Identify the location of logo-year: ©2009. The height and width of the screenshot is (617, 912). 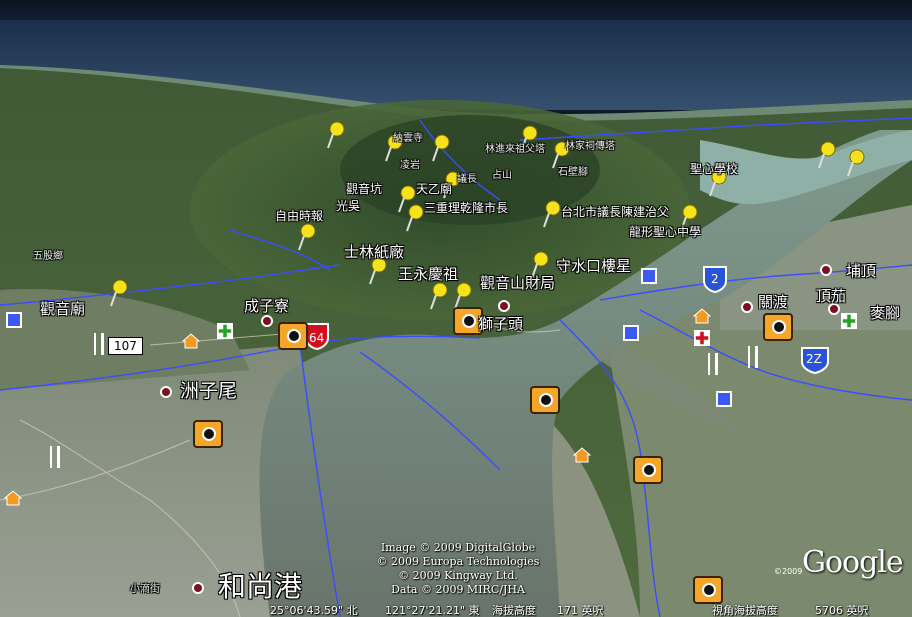
(788, 571).